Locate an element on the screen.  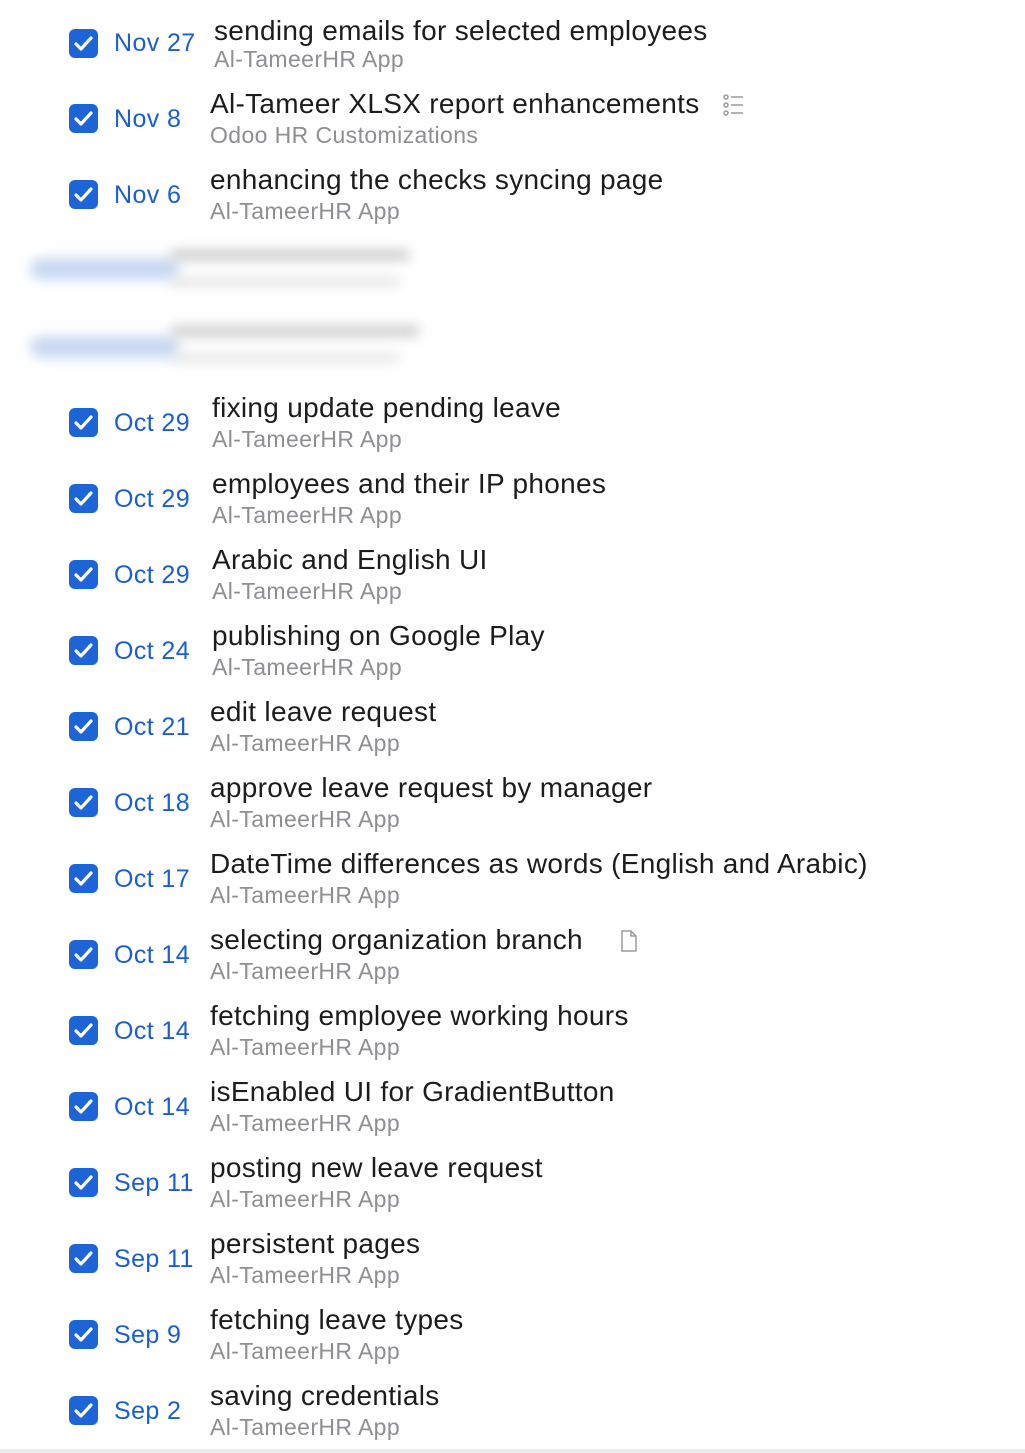
task-title: Al-Tameer XLSX report enhancements is located at coordinates (455, 103).